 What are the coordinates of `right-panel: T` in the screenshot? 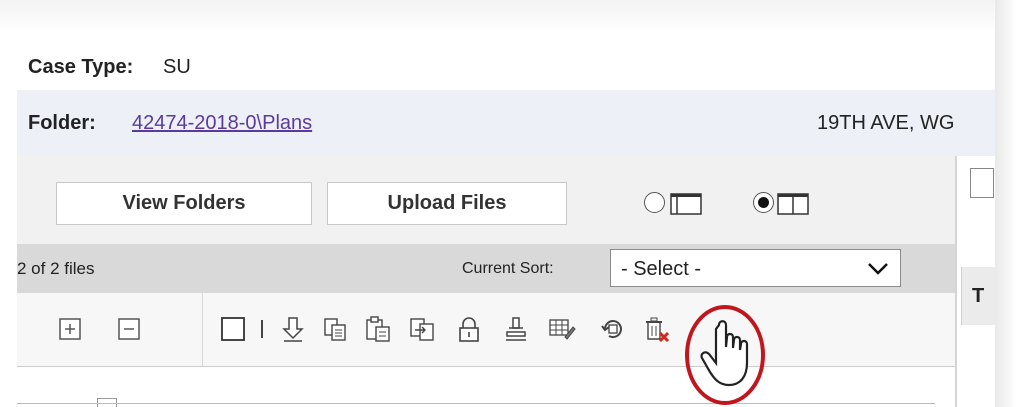 It's located at (976, 281).